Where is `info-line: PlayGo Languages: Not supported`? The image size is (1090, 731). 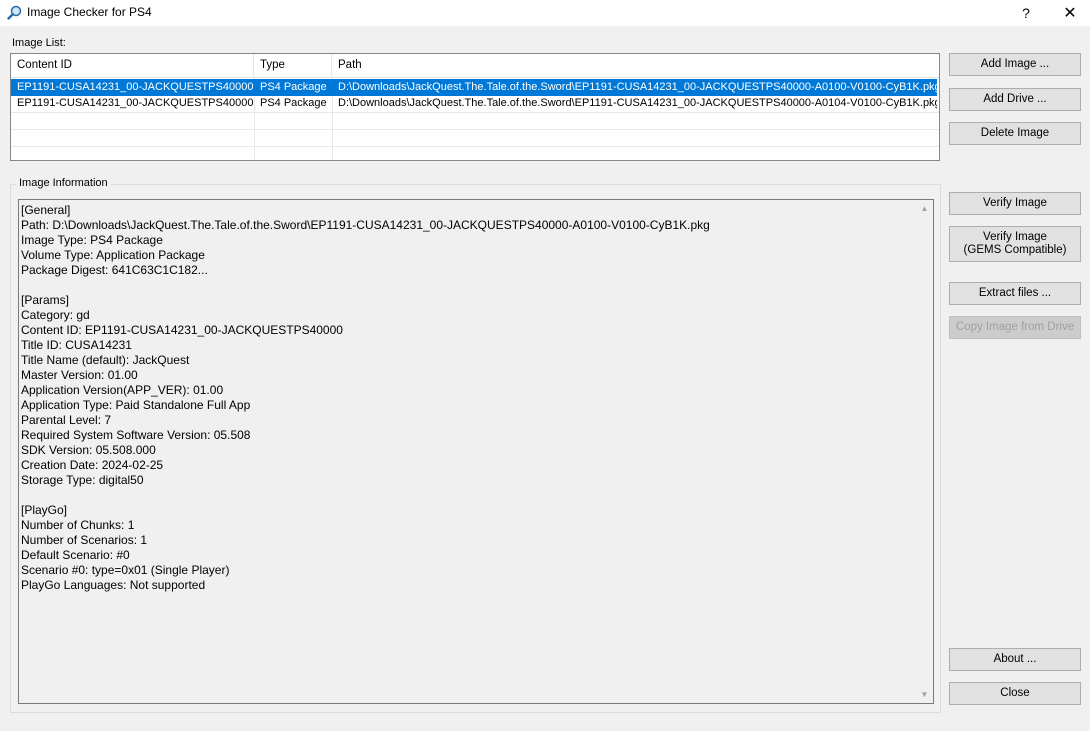
info-line: PlayGo Languages: Not supported is located at coordinates (113, 585).